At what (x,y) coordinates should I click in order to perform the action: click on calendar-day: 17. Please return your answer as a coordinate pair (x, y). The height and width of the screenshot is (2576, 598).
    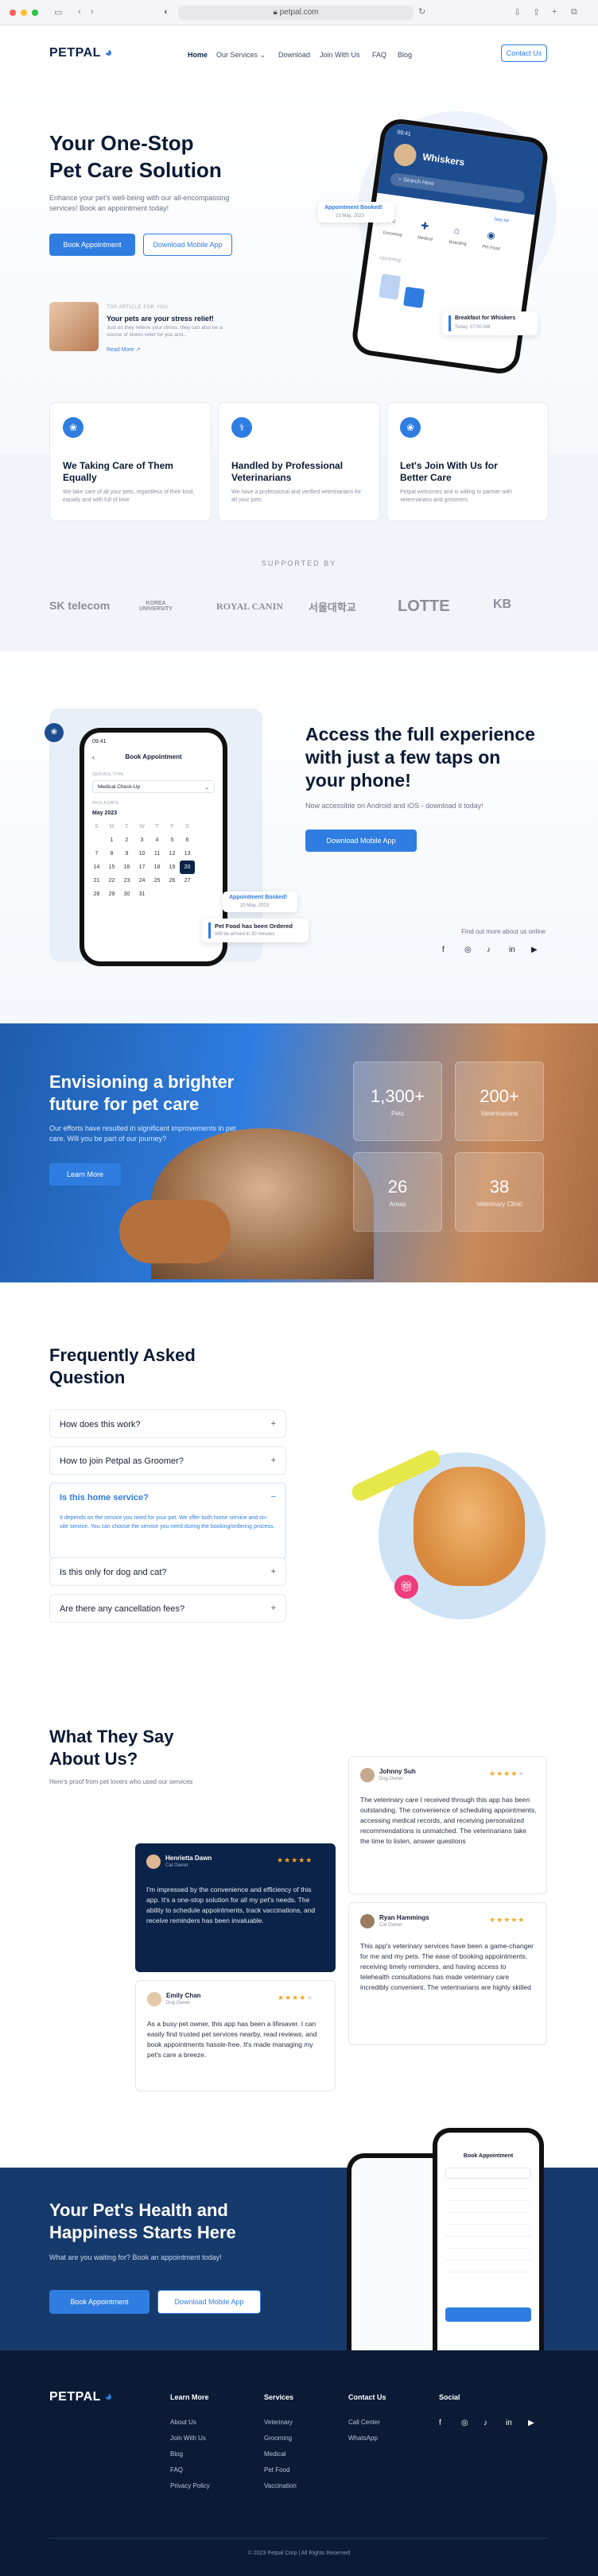
    Looking at the image, I should click on (142, 868).